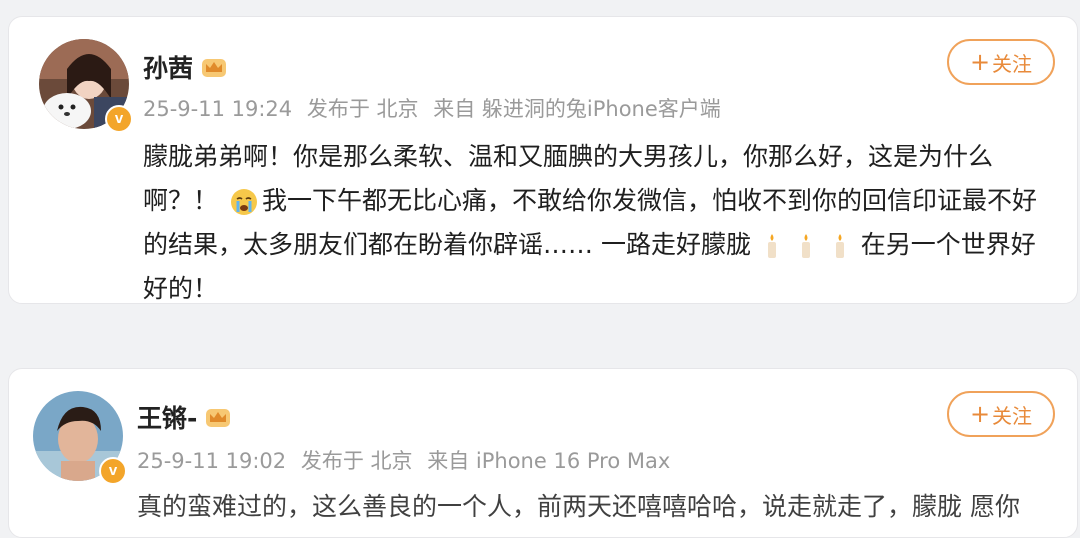 This screenshot has width=1080, height=538. What do you see at coordinates (577, 109) in the screenshot?
I see `post-source: 来自 躲进洞的兔iPhone客户端` at bounding box center [577, 109].